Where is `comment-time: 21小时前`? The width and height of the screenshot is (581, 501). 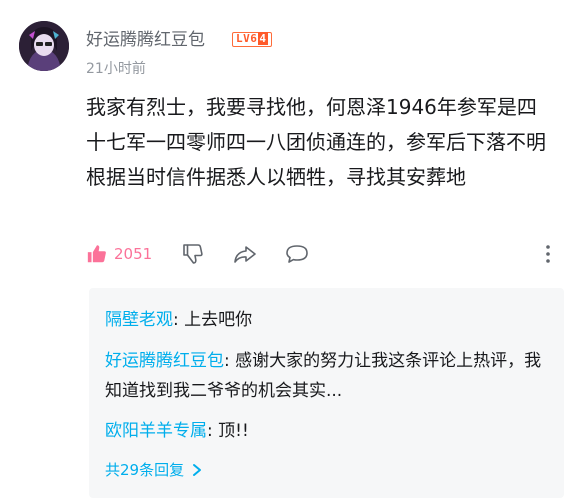
comment-time: 21小时前 is located at coordinates (116, 69).